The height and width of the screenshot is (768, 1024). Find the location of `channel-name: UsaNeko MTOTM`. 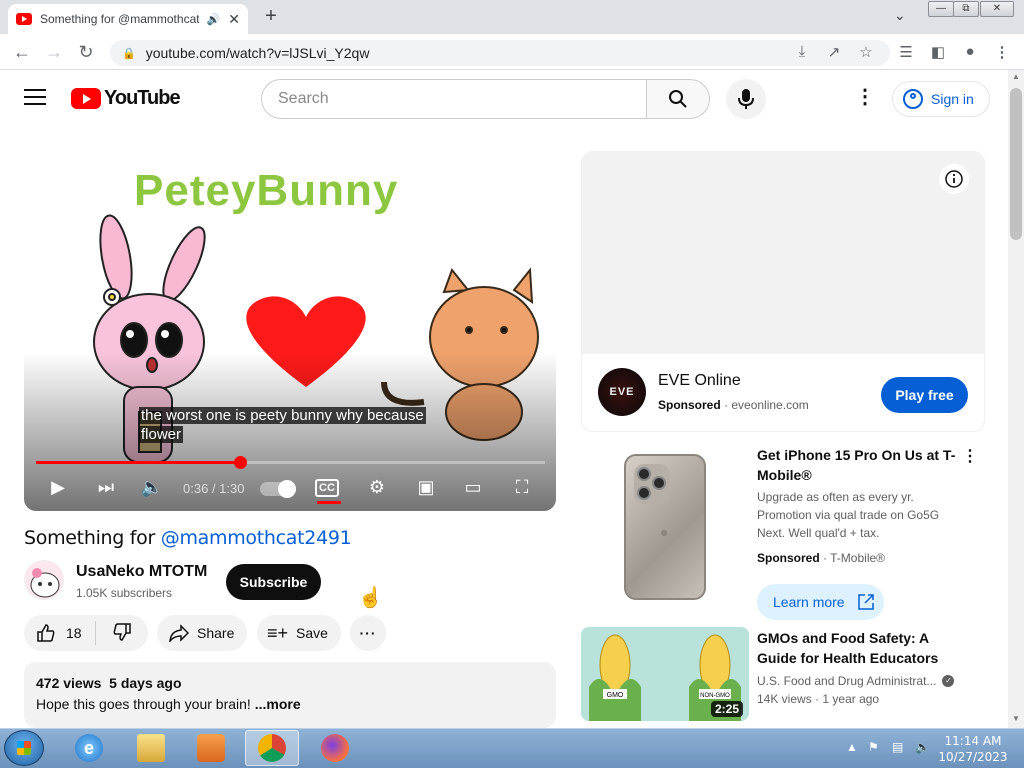

channel-name: UsaNeko MTOTM is located at coordinates (141, 572).